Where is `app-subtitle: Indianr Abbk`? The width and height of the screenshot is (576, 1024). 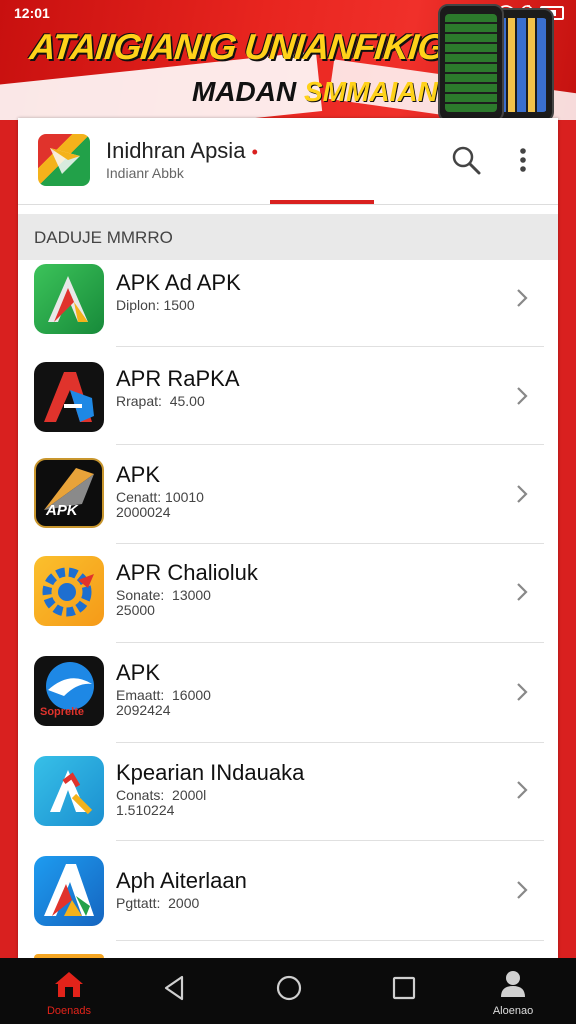
app-subtitle: Indianr Abbk is located at coordinates (145, 173).